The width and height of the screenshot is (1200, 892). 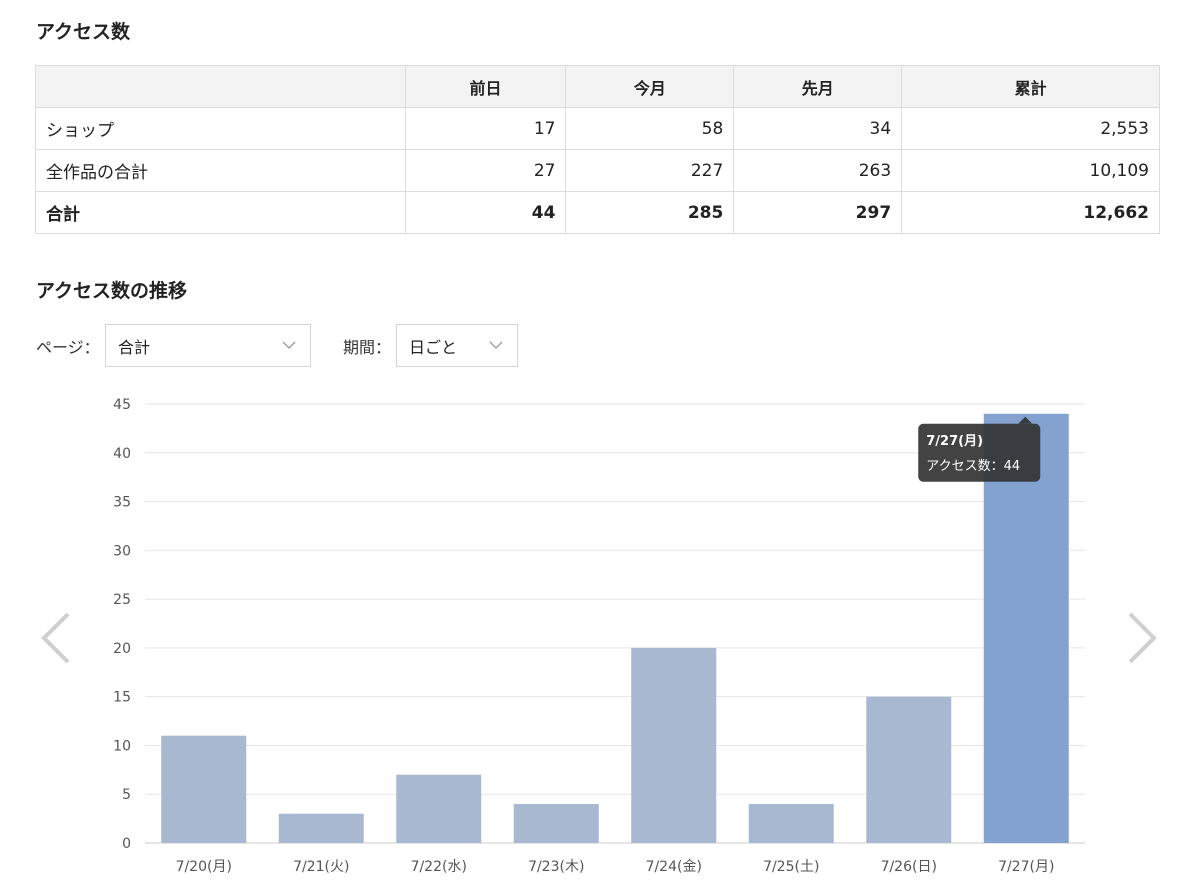 I want to click on chart-tooltip: 7/27(月) アクセス数：44, so click(x=979, y=449).